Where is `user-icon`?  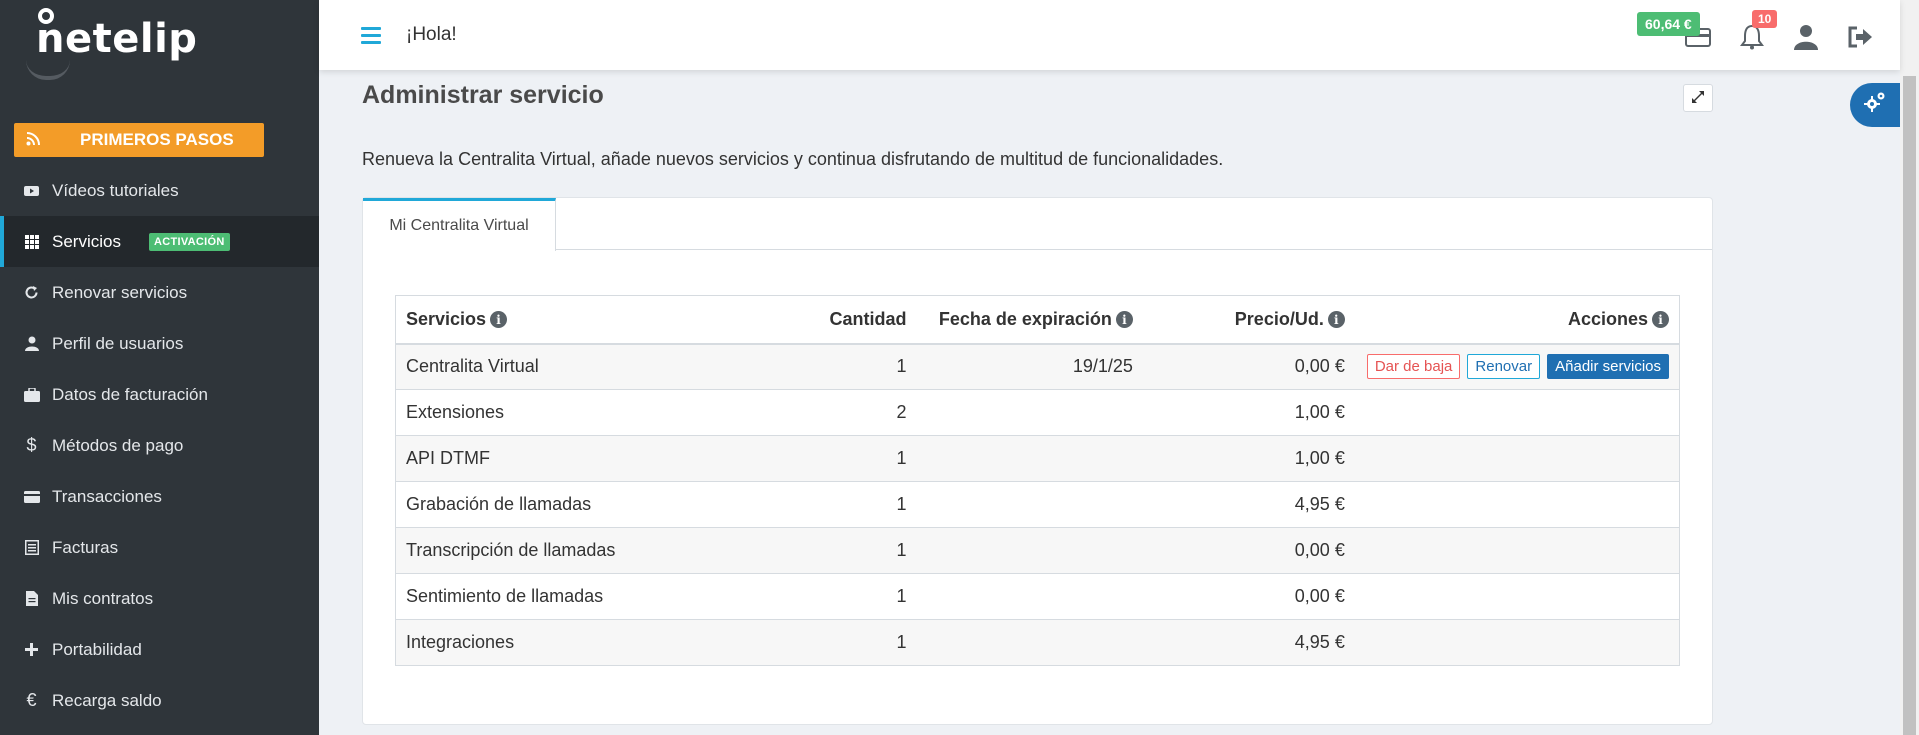 user-icon is located at coordinates (31, 343).